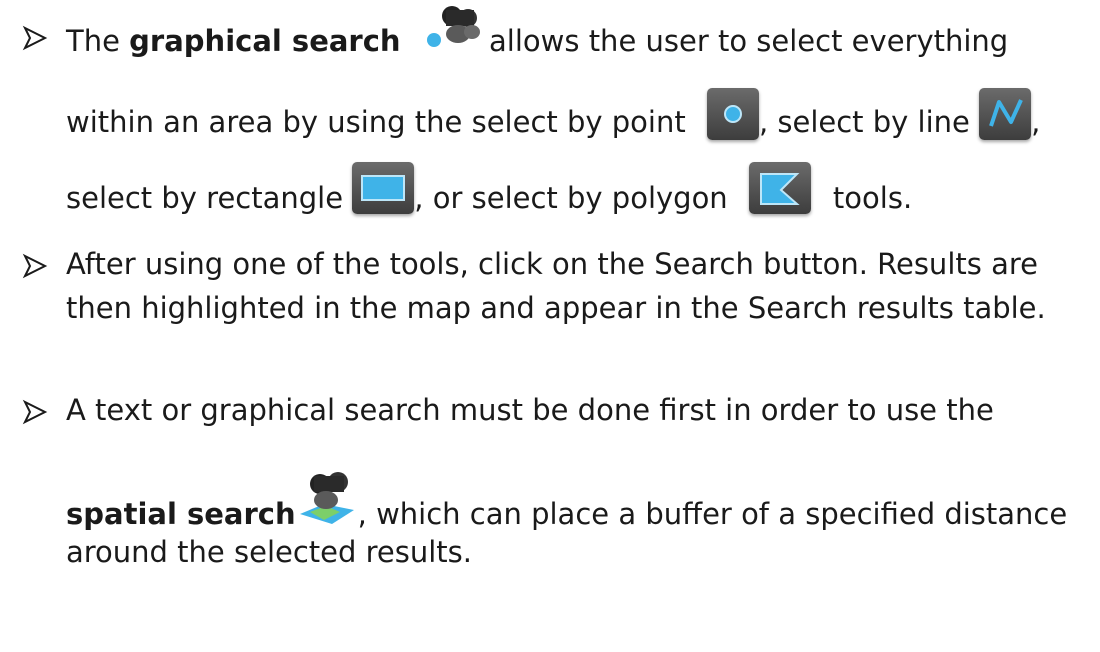  Describe the element at coordinates (327, 498) in the screenshot. I see `binoculars-map-icon` at that location.